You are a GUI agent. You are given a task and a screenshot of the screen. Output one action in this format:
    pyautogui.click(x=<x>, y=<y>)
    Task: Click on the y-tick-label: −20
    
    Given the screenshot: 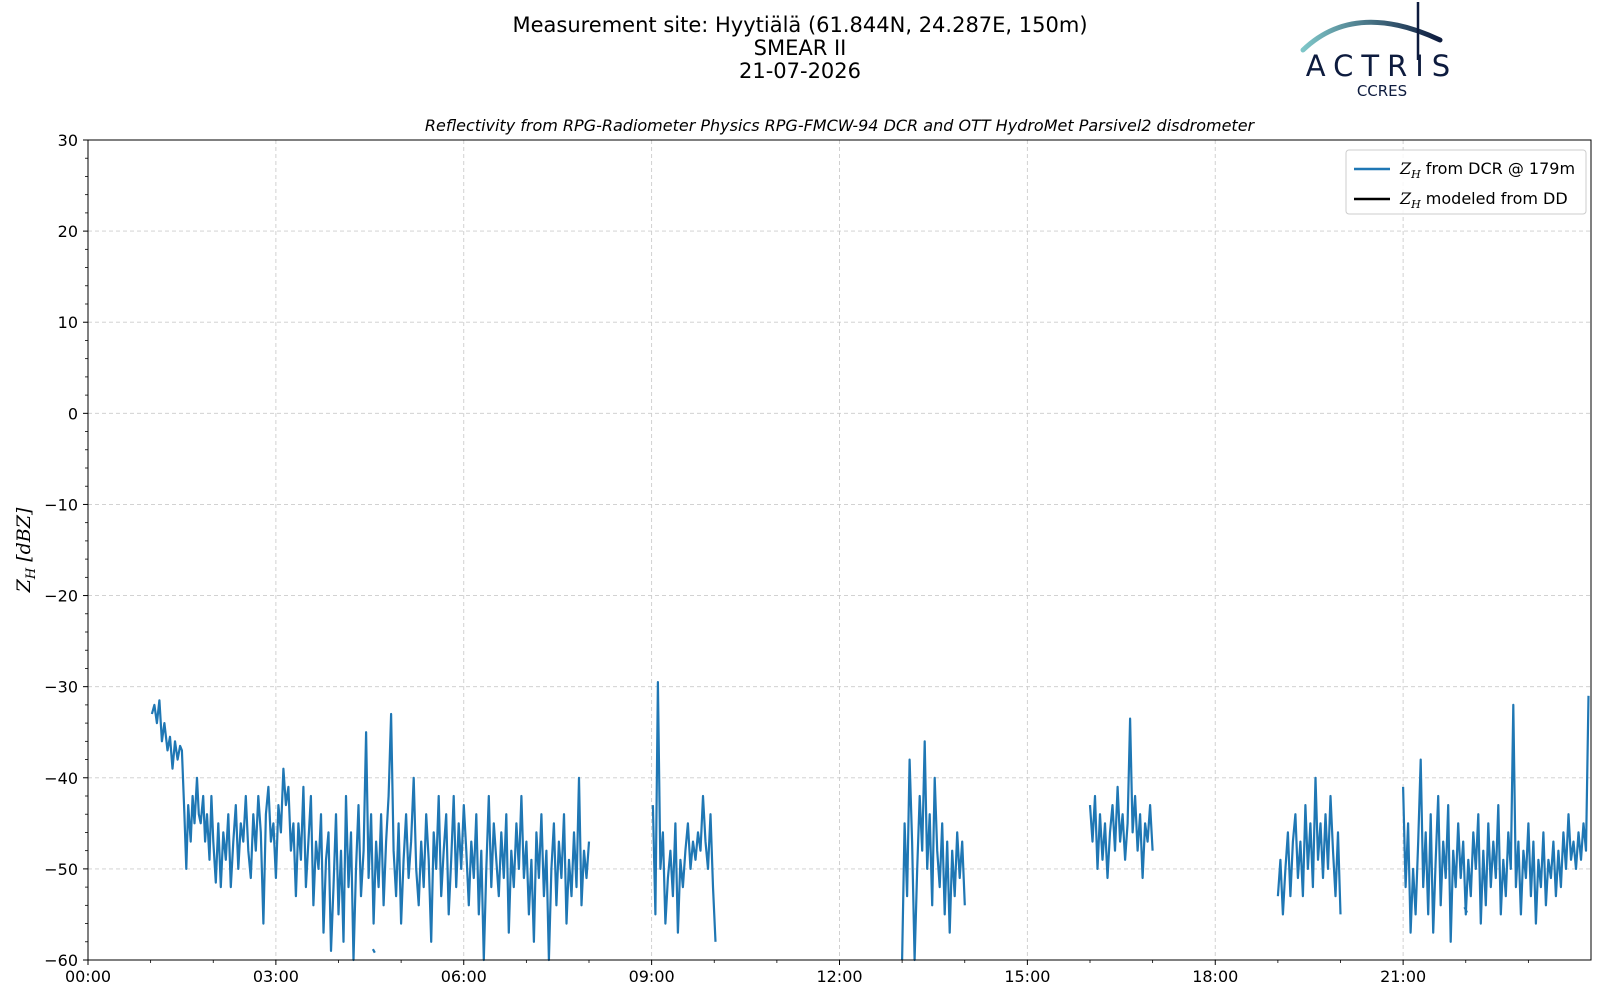 What is the action you would take?
    pyautogui.click(x=61, y=596)
    